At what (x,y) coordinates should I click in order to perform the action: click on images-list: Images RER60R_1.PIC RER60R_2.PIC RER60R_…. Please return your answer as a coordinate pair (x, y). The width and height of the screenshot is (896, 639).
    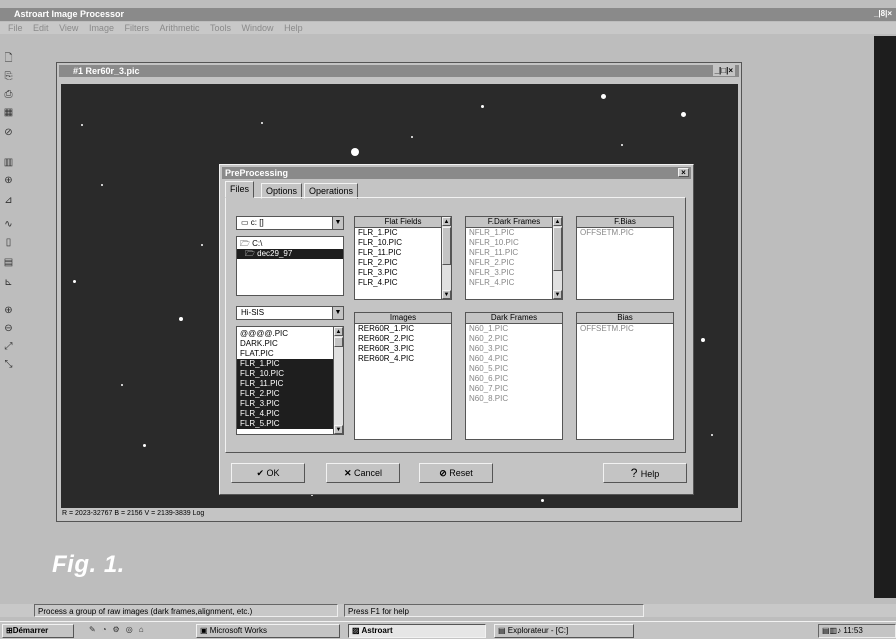
    Looking at the image, I should click on (403, 376).